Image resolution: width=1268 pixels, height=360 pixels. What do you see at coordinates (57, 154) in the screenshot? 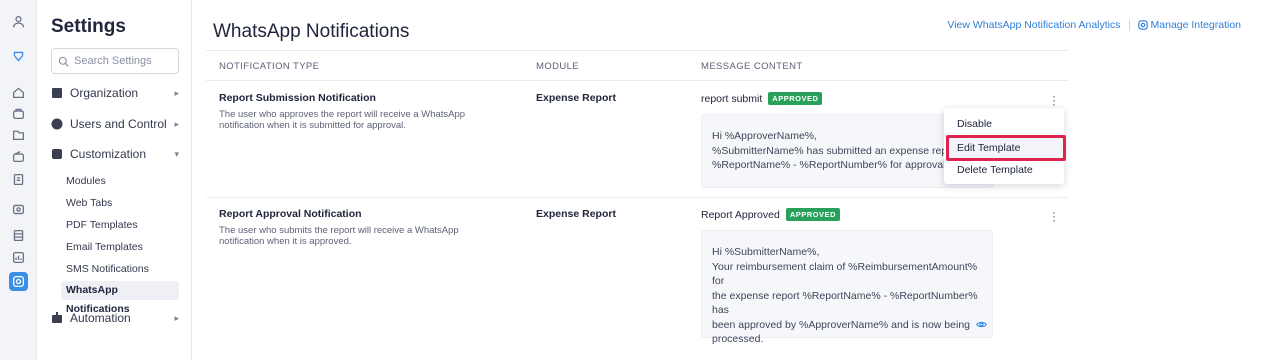
I see `customization-icon` at bounding box center [57, 154].